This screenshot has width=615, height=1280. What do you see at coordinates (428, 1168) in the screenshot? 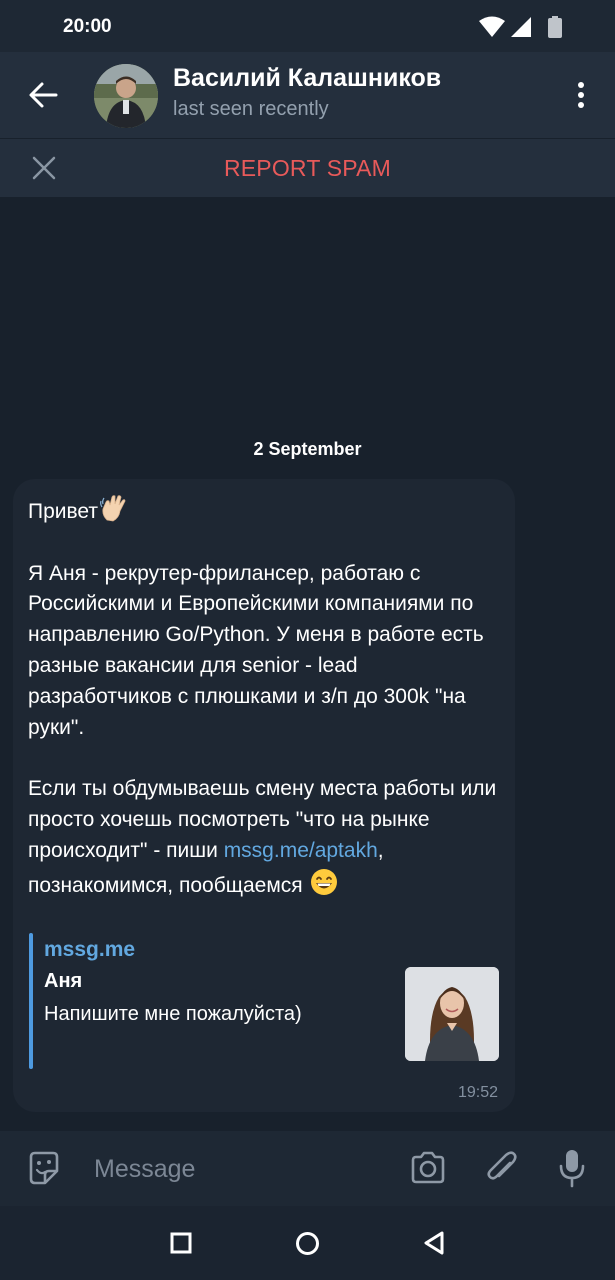
I see `camera-icon` at bounding box center [428, 1168].